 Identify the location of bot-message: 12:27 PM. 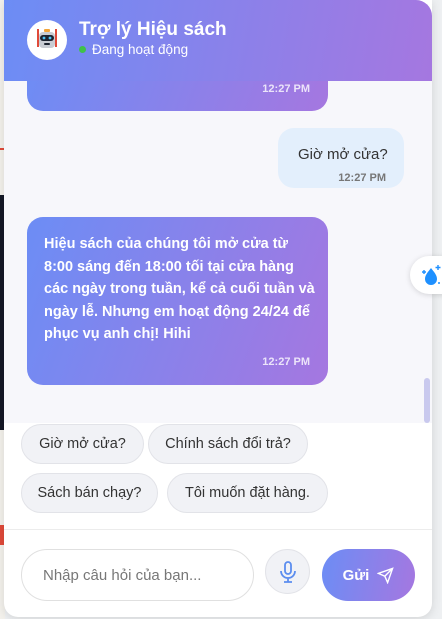
(177, 96).